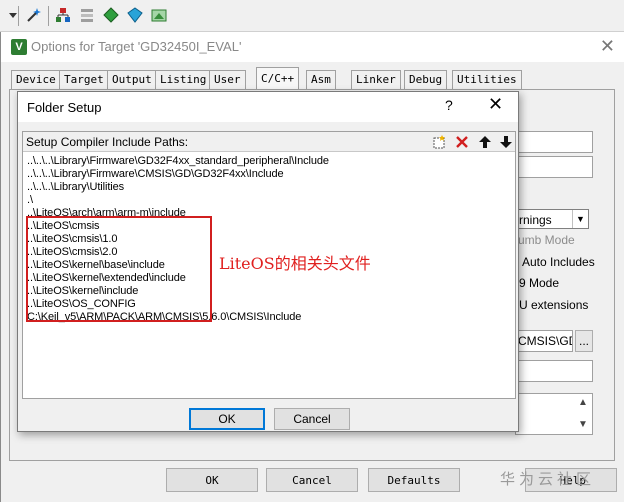 The height and width of the screenshot is (502, 624). I want to click on move-down-icon, so click(506, 142).